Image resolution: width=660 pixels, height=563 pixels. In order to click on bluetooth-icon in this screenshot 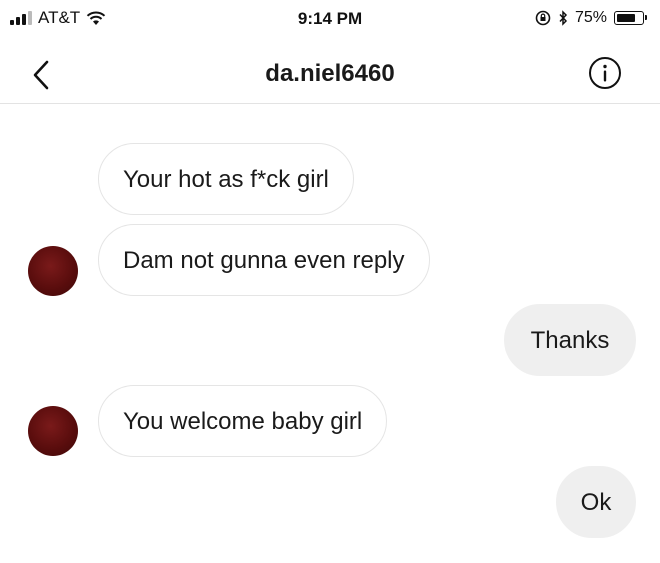, I will do `click(563, 18)`.